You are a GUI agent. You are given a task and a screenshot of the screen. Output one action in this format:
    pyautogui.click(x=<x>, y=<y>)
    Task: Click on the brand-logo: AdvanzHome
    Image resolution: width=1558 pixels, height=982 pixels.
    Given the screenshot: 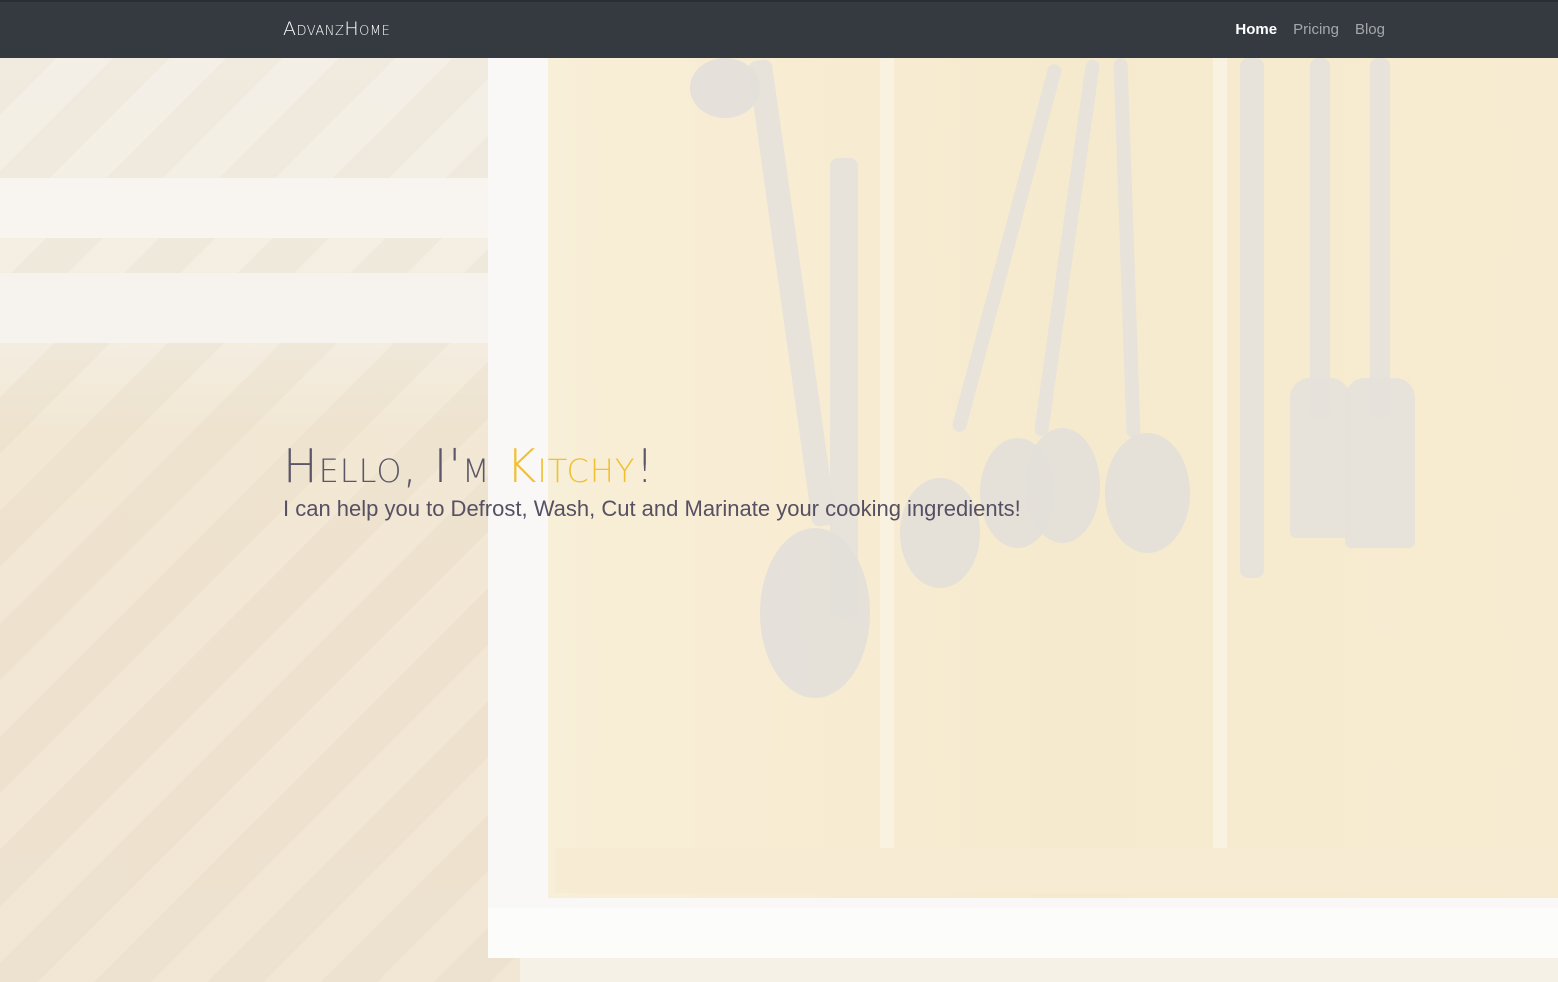 What is the action you would take?
    pyautogui.click(x=336, y=29)
    